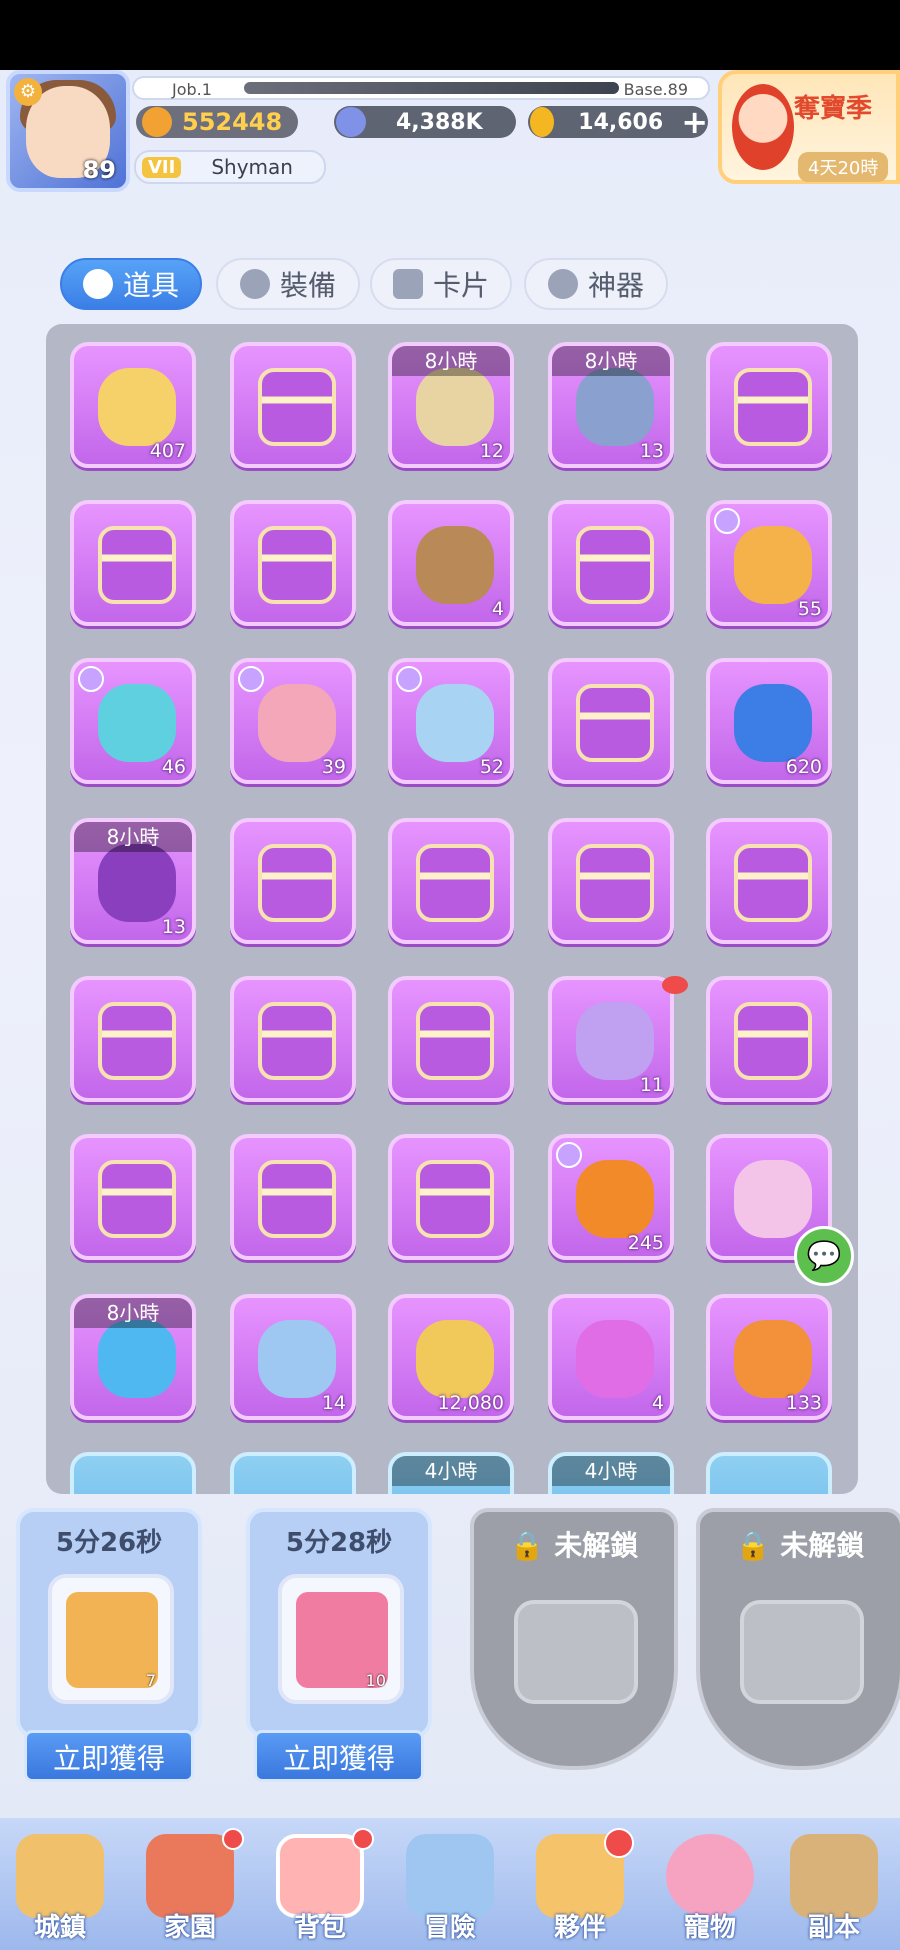 This screenshot has height=1950, width=900. I want to click on production-timer: 5分28秒, so click(339, 1543).